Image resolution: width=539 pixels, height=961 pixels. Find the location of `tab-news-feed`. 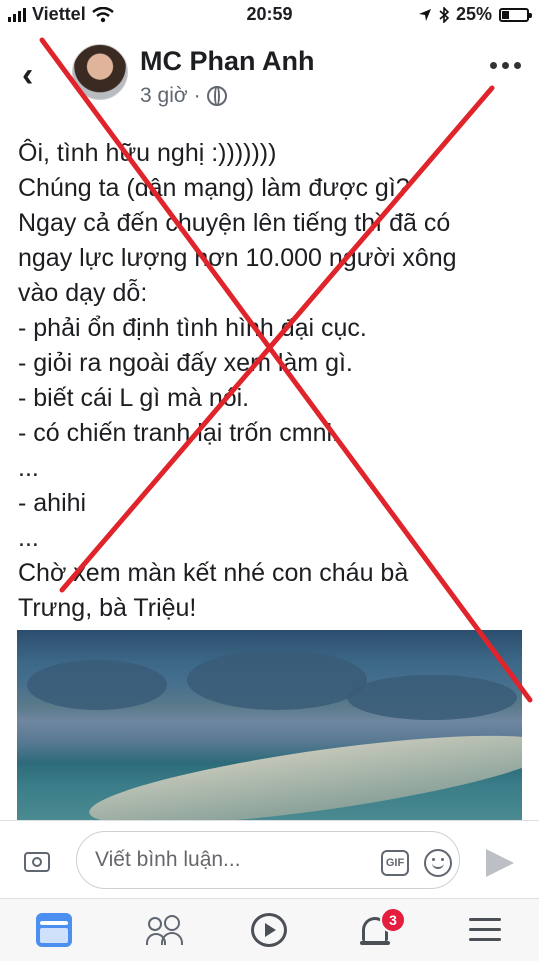

tab-news-feed is located at coordinates (54, 930).